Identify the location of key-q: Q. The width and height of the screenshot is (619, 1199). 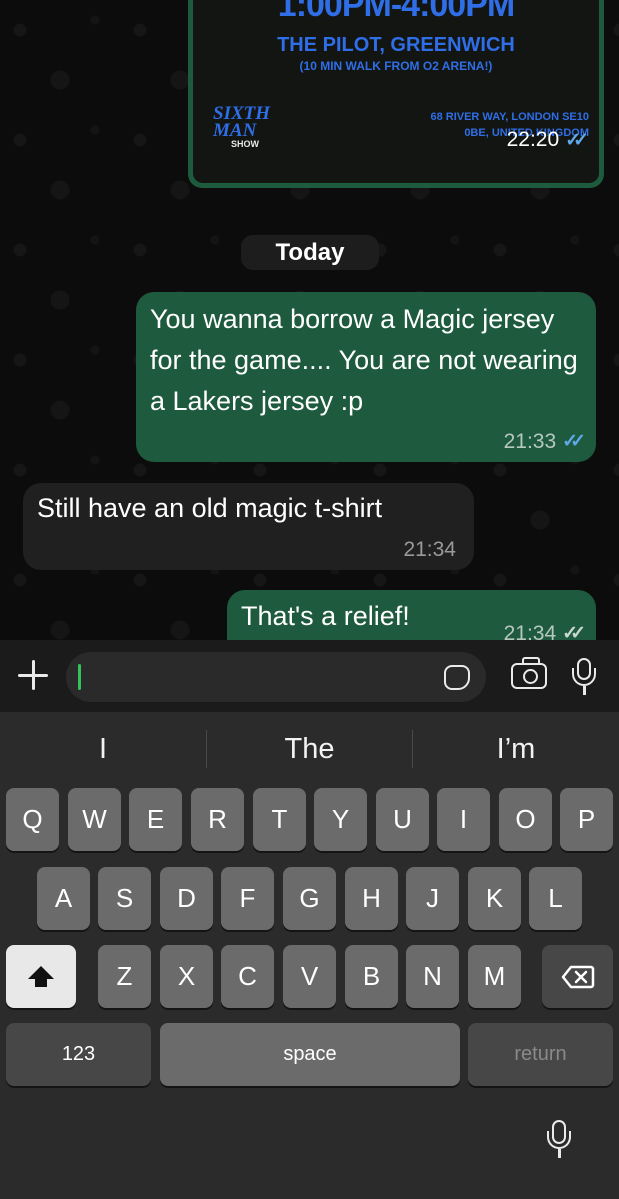
(32, 819).